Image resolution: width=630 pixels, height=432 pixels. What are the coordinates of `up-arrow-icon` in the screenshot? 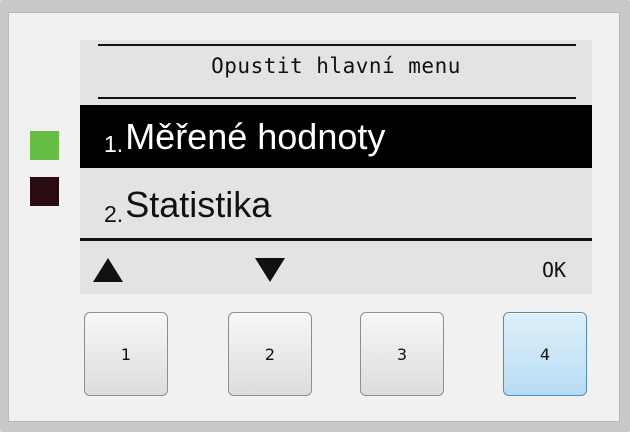 It's located at (108, 270).